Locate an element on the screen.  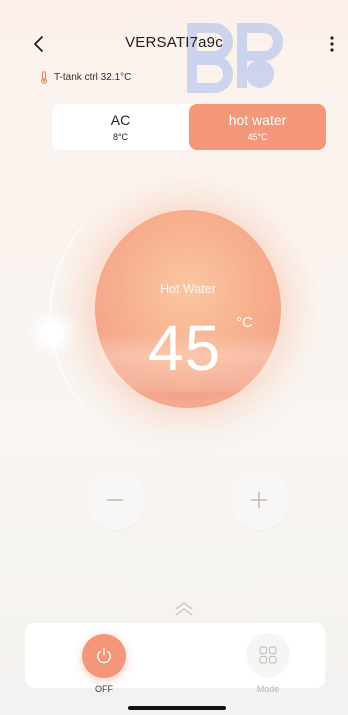
hot-water-mode-tab: hot water 45°C is located at coordinates (257, 127).